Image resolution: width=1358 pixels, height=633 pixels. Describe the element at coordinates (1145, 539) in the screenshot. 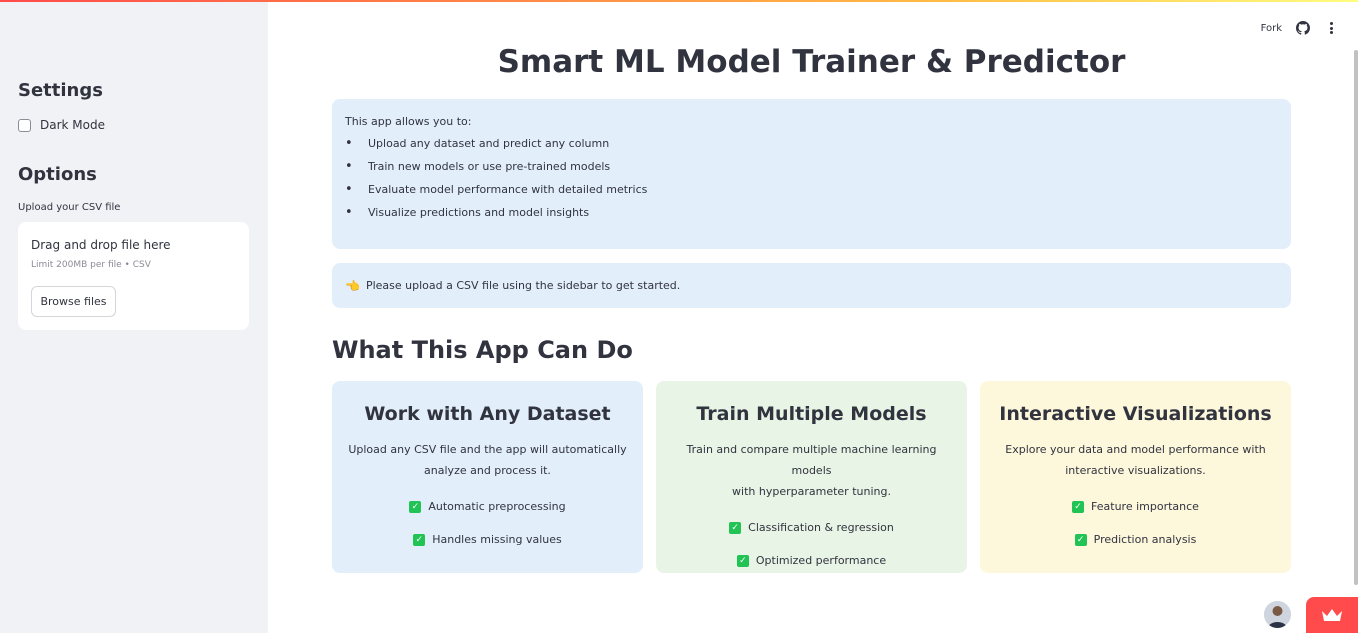

I see `feature-label: Prediction analysis` at that location.